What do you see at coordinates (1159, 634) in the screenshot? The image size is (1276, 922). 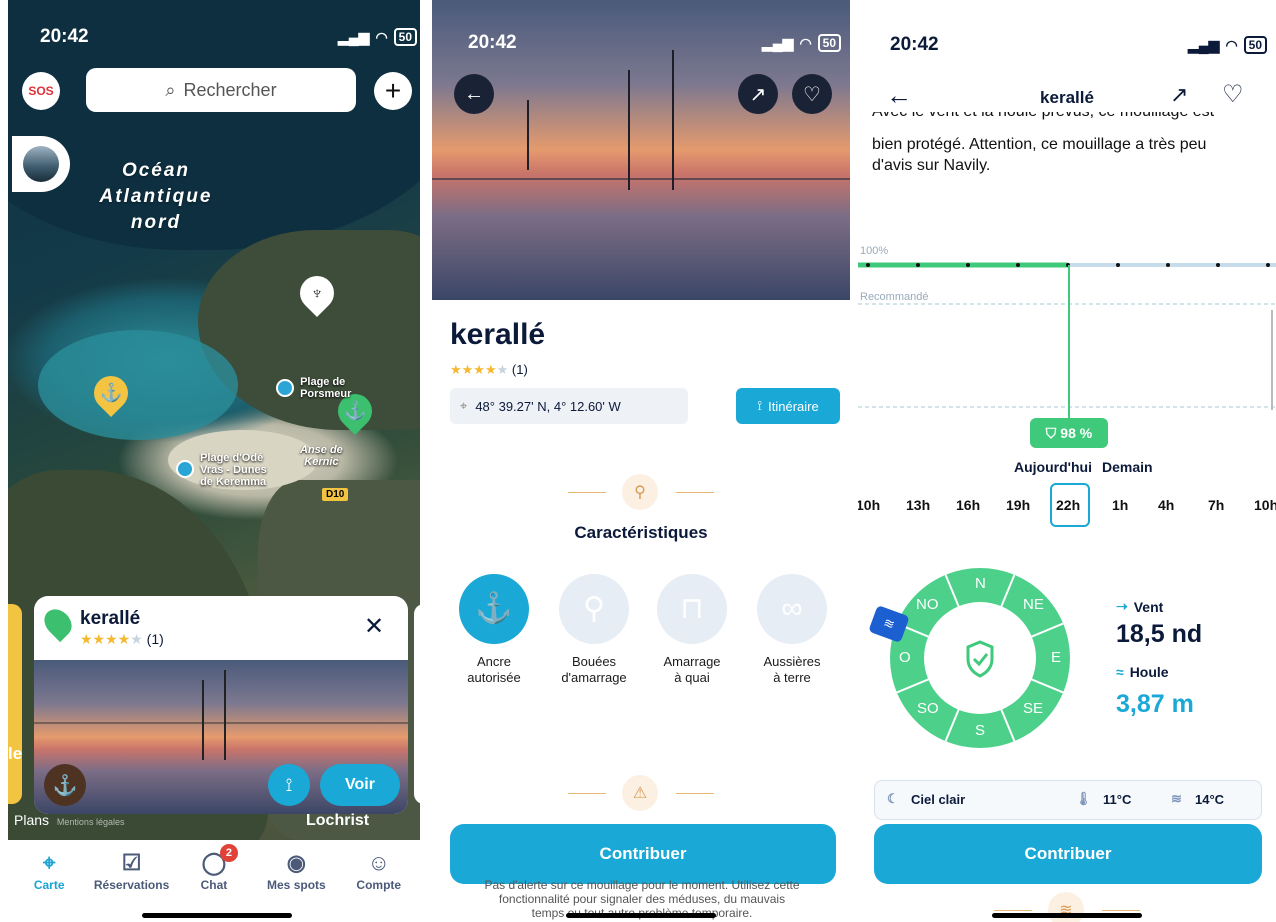 I see `wind-value: 18,5 nd` at bounding box center [1159, 634].